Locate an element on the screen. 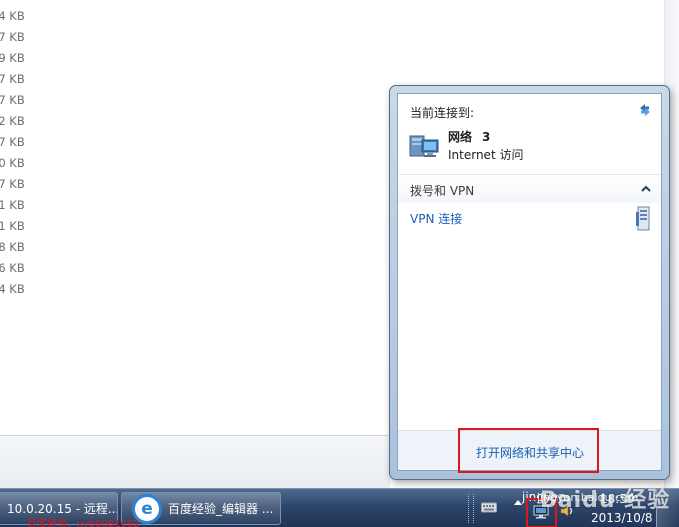 The height and width of the screenshot is (527, 679). file-size-cell: 49 KB is located at coordinates (12, 58).